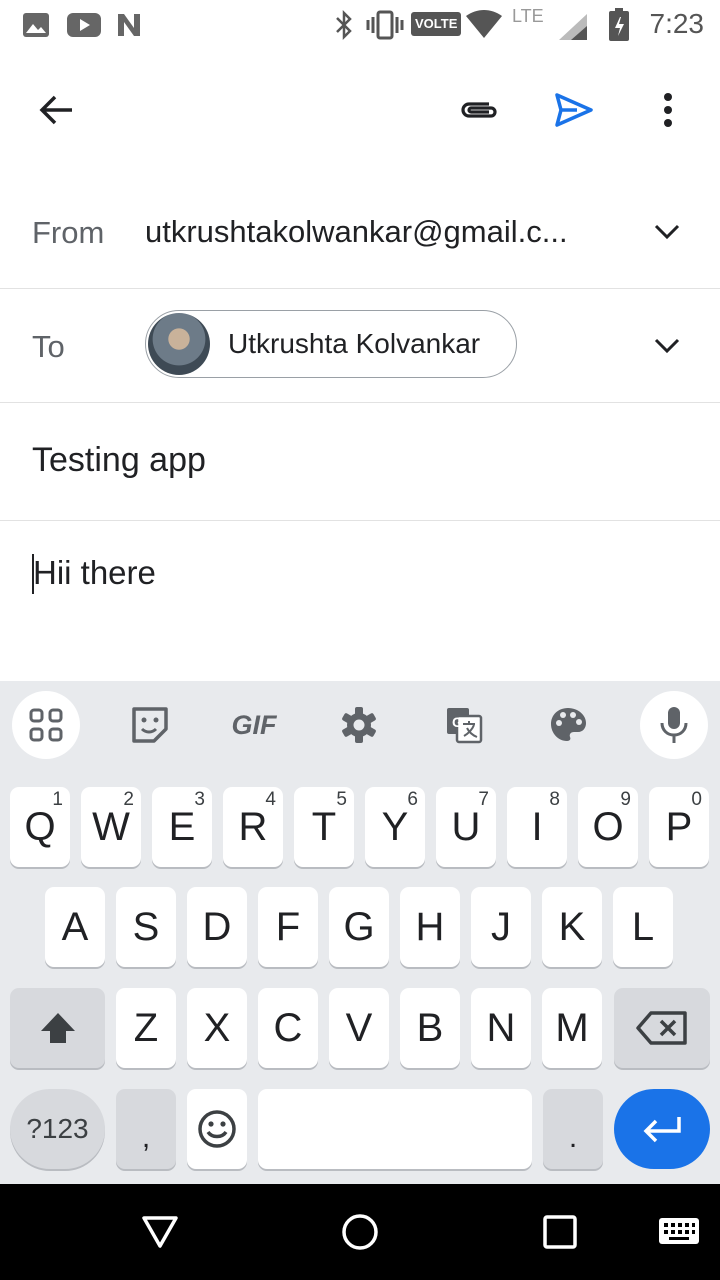 This screenshot has height=1280, width=720. I want to click on home-circle-icon, so click(360, 1232).